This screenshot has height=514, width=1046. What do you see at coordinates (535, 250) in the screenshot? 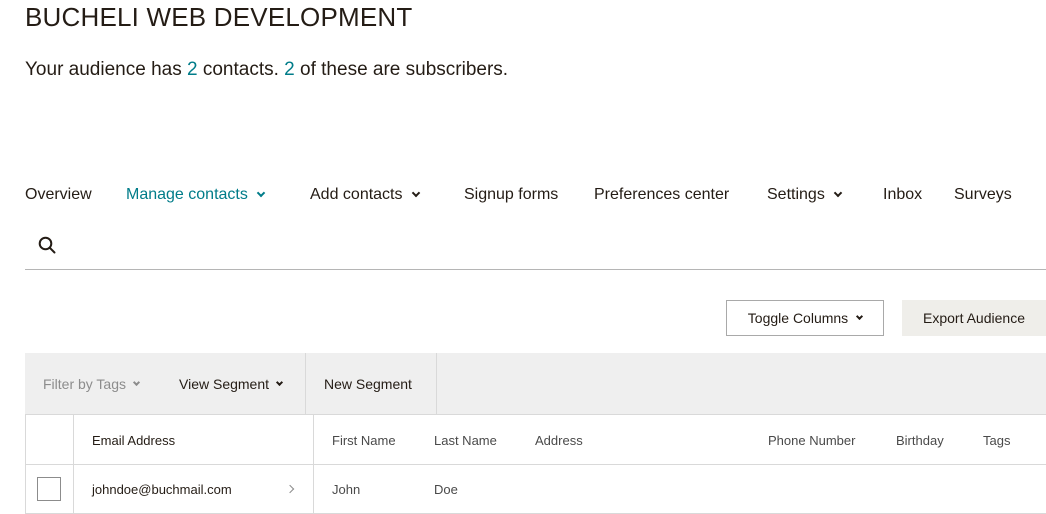
I see `nav-search-row` at bounding box center [535, 250].